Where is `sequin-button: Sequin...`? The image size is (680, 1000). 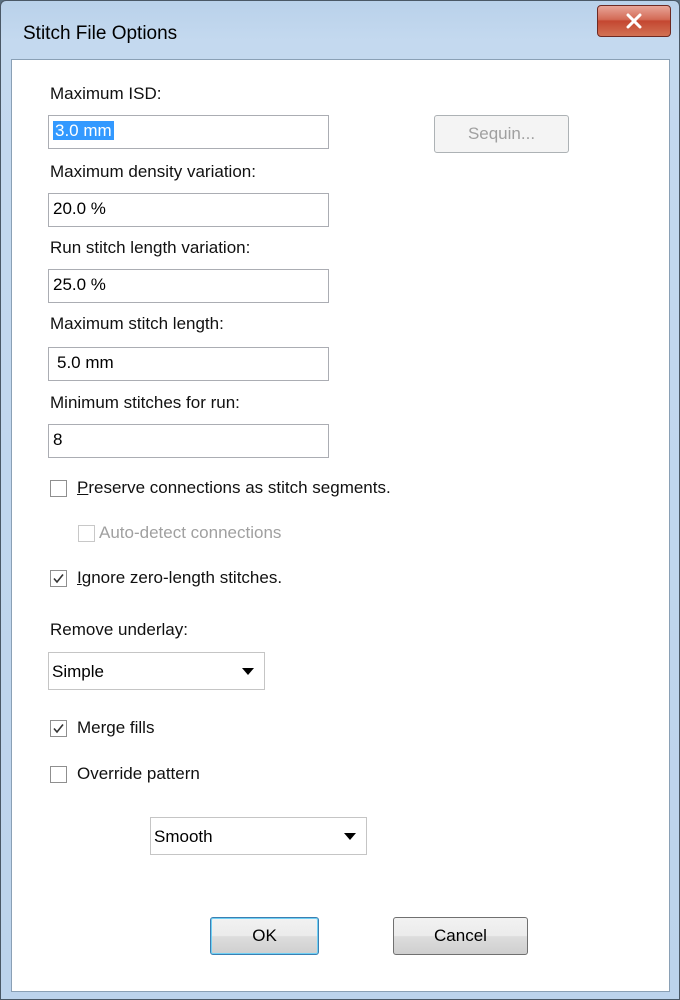 sequin-button: Sequin... is located at coordinates (501, 134).